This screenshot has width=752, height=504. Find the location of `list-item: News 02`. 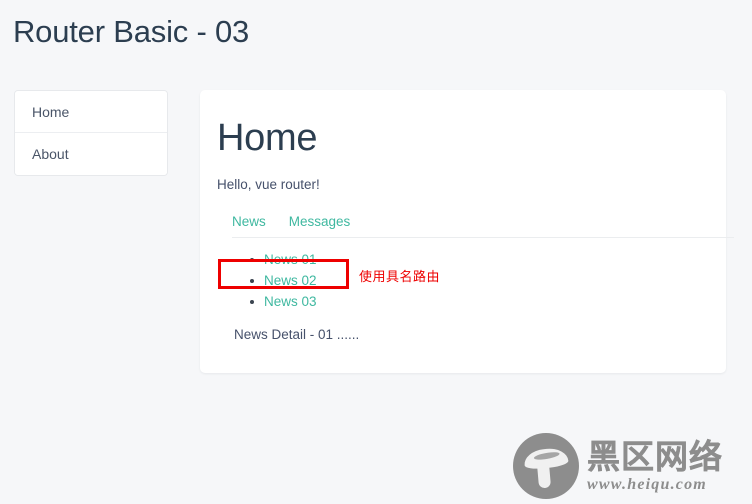

list-item: News 02 is located at coordinates (488, 280).